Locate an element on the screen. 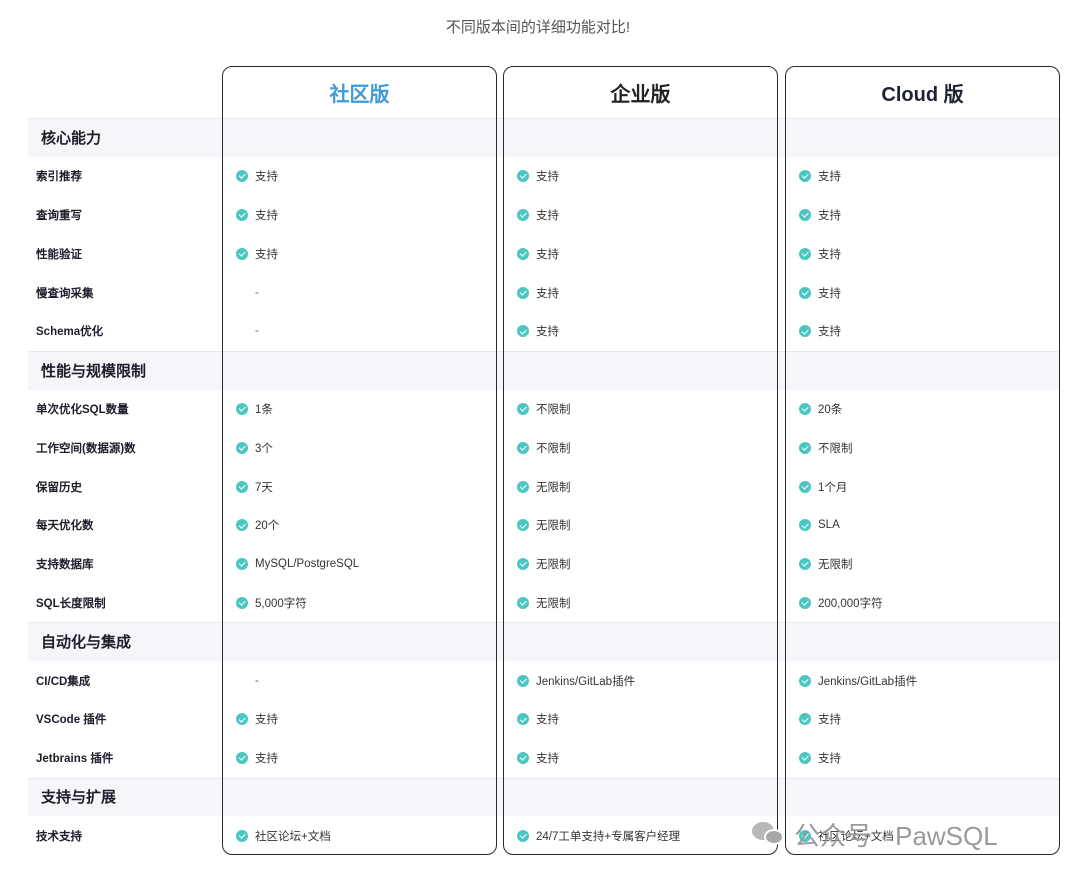 Image resolution: width=1076 pixels, height=876 pixels. feature-label: 索引推荐 is located at coordinates (59, 177).